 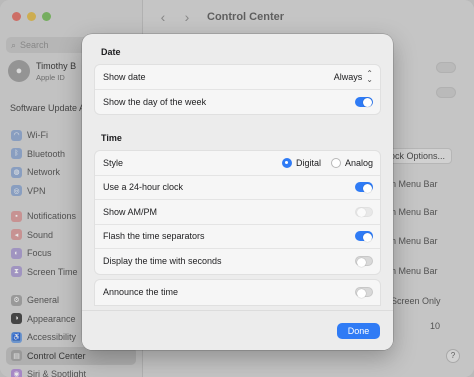 I want to click on style-label: Style, so click(x=113, y=162).